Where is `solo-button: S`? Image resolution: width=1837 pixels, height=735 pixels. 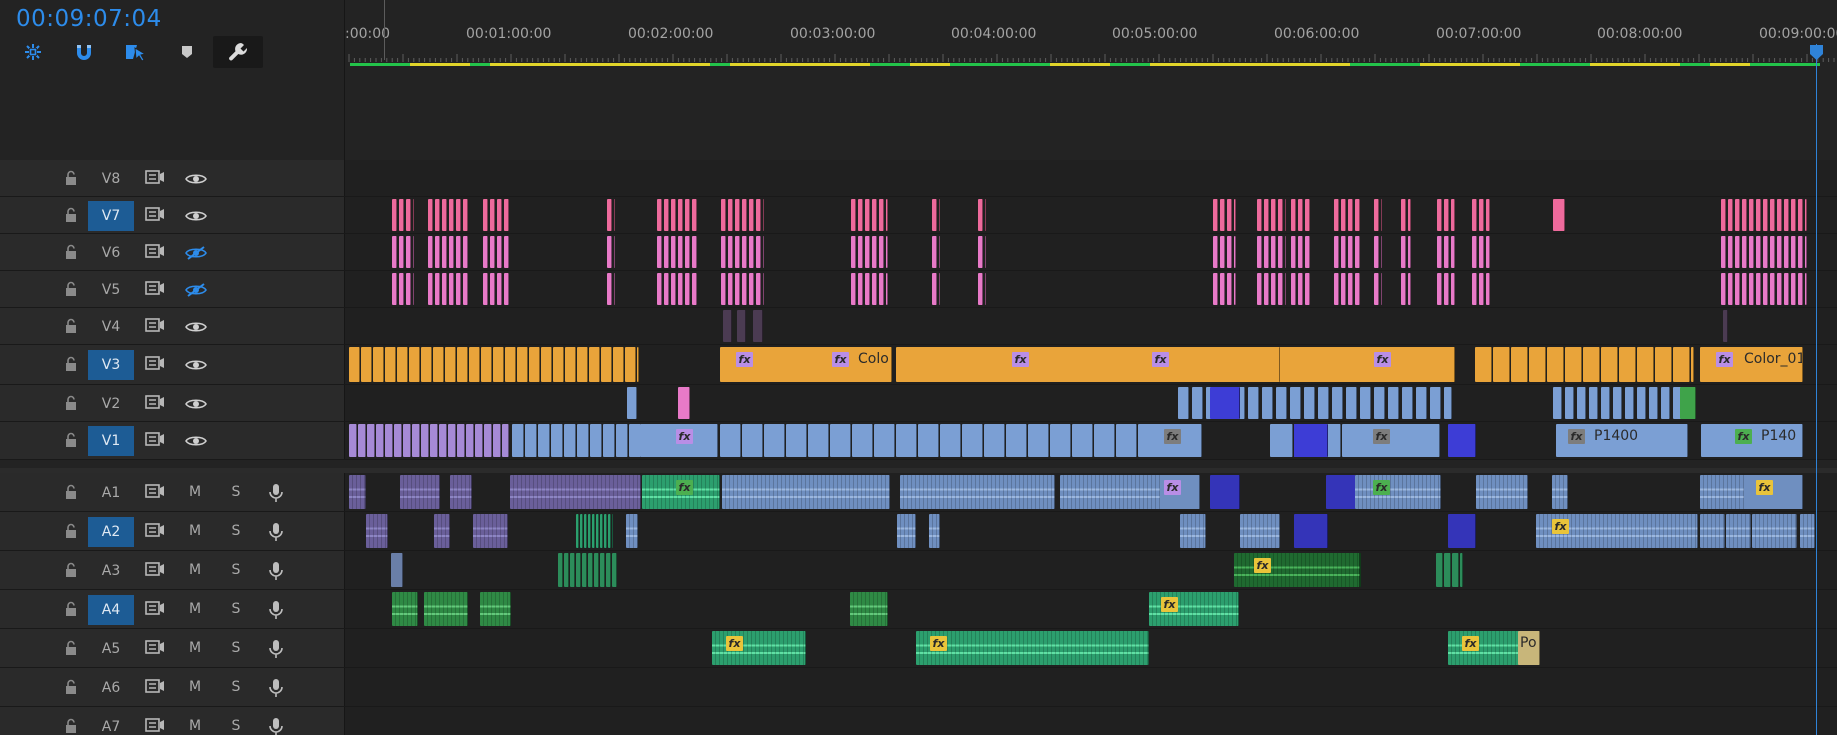
solo-button: S is located at coordinates (236, 687).